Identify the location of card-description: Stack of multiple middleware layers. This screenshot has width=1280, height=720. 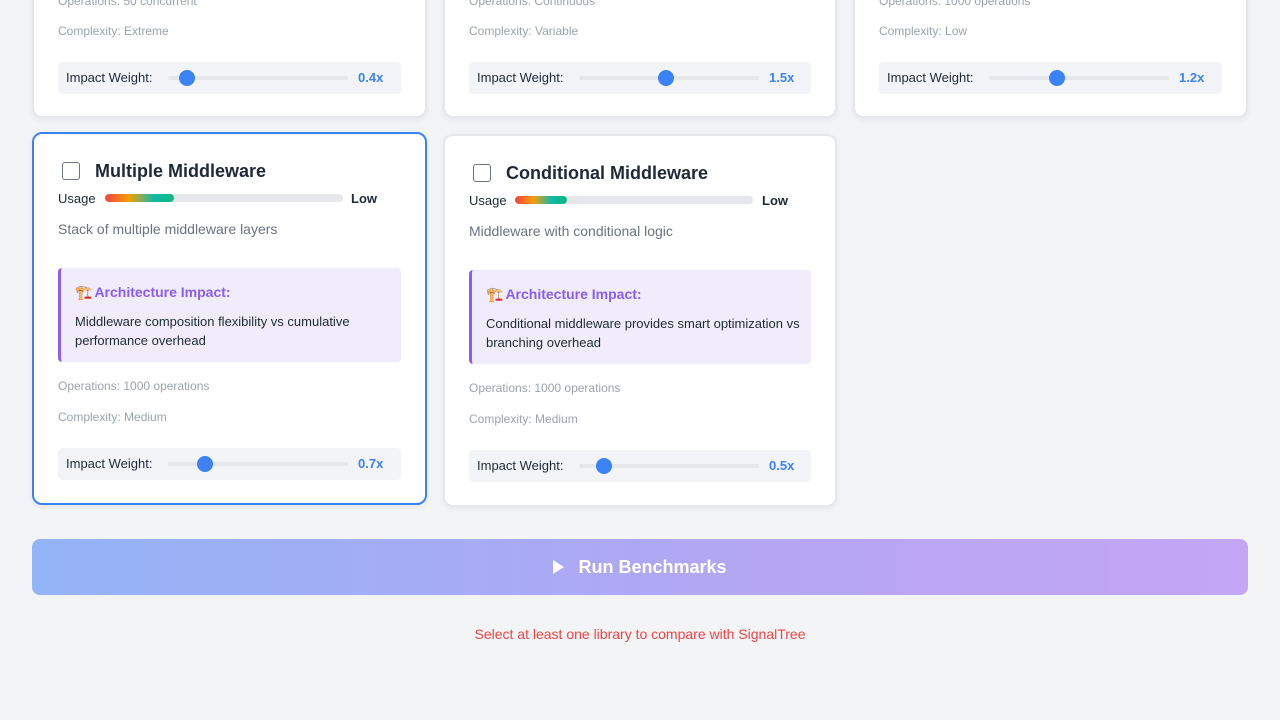
(168, 229).